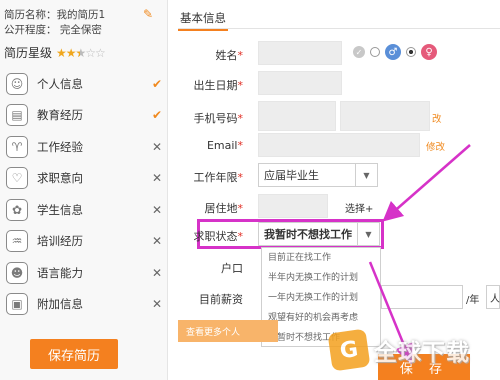 This screenshot has height=380, width=500. Describe the element at coordinates (74, 354) in the screenshot. I see `save-resume-button: 保存简历` at that location.